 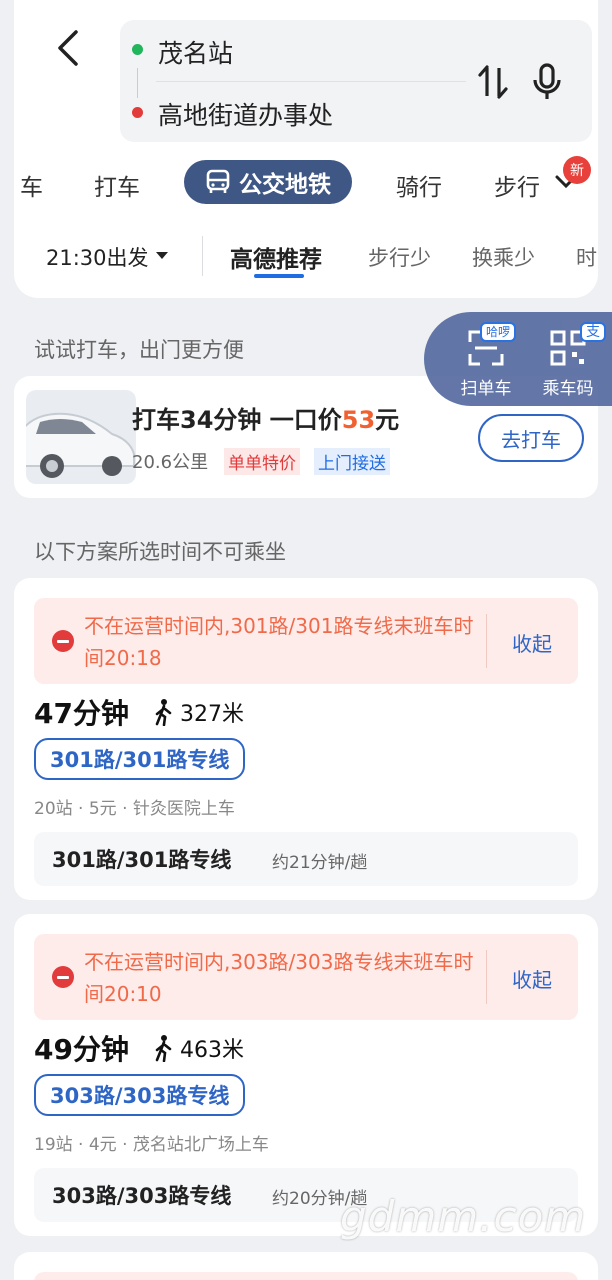 What do you see at coordinates (262, 461) in the screenshot?
I see `special-price-tag: 单单特价` at bounding box center [262, 461].